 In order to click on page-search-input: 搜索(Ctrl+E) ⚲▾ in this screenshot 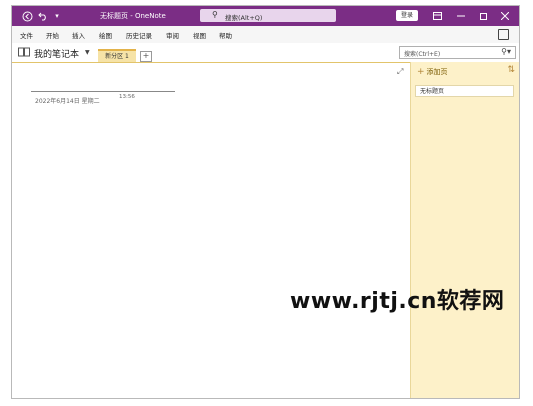, I will do `click(457, 52)`.